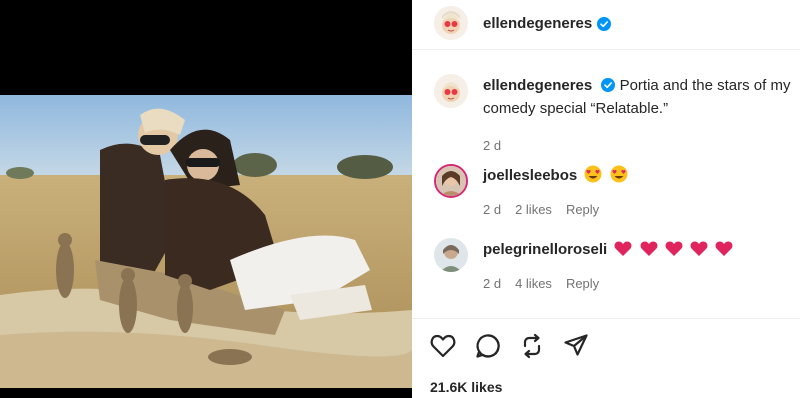 The height and width of the screenshot is (398, 800). Describe the element at coordinates (537, 23) in the screenshot. I see `header-username: ellendegeneres` at that location.